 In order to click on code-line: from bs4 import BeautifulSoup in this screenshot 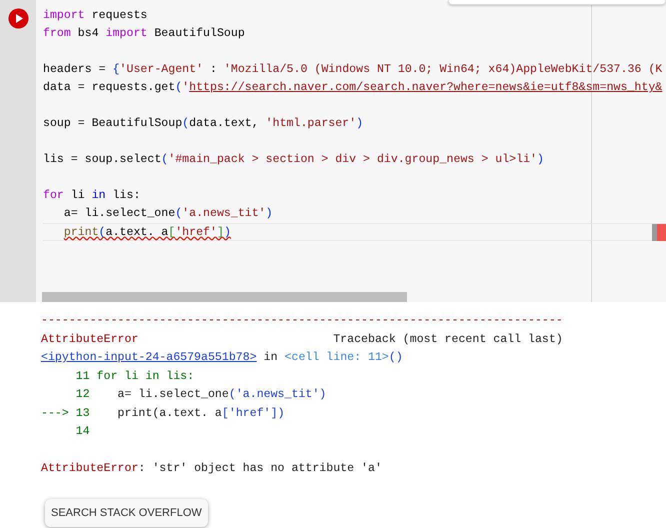, I will do `click(144, 33)`.